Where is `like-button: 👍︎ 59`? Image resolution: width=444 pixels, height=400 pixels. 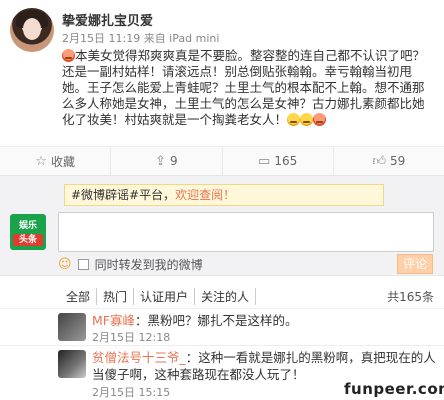
like-button: 👍︎ 59 is located at coordinates (389, 161).